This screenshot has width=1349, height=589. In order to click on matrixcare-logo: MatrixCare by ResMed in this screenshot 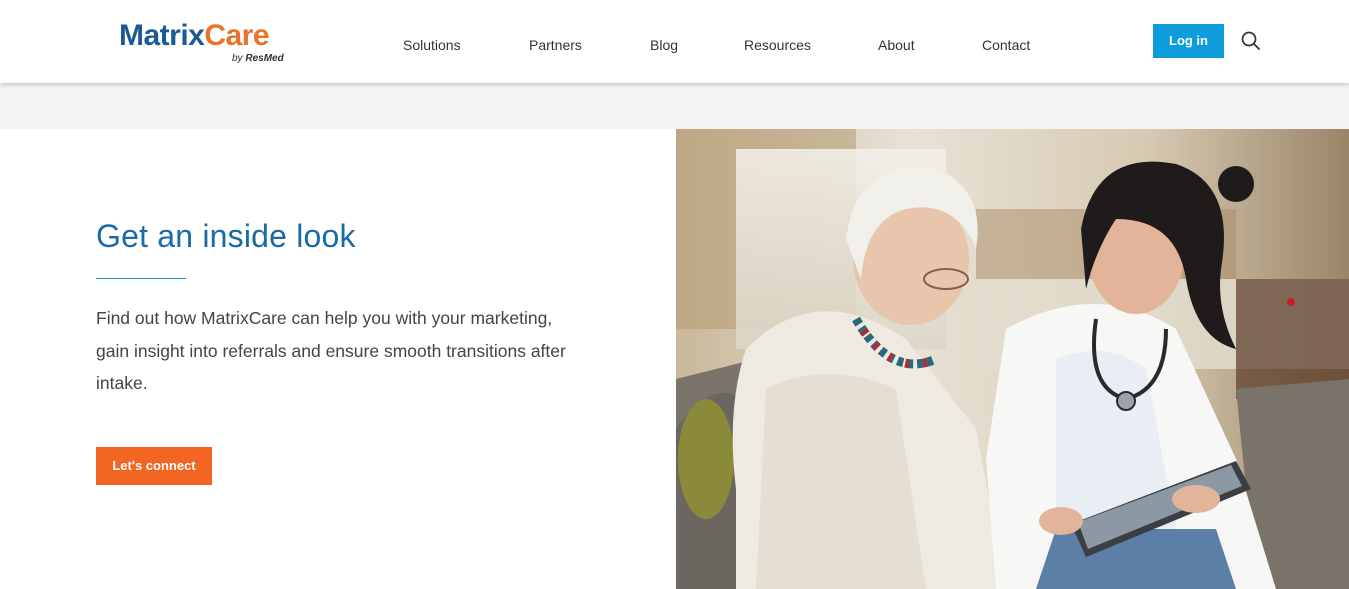, I will do `click(206, 44)`.